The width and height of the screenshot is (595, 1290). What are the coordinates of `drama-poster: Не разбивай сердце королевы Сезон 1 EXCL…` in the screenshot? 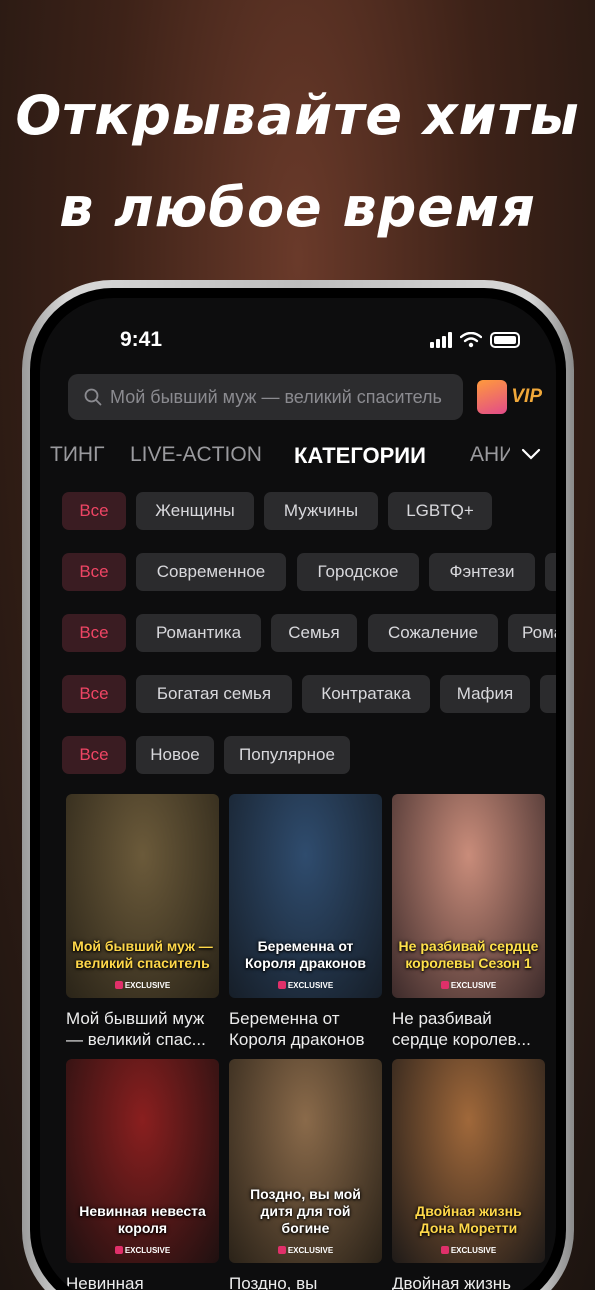 It's located at (468, 896).